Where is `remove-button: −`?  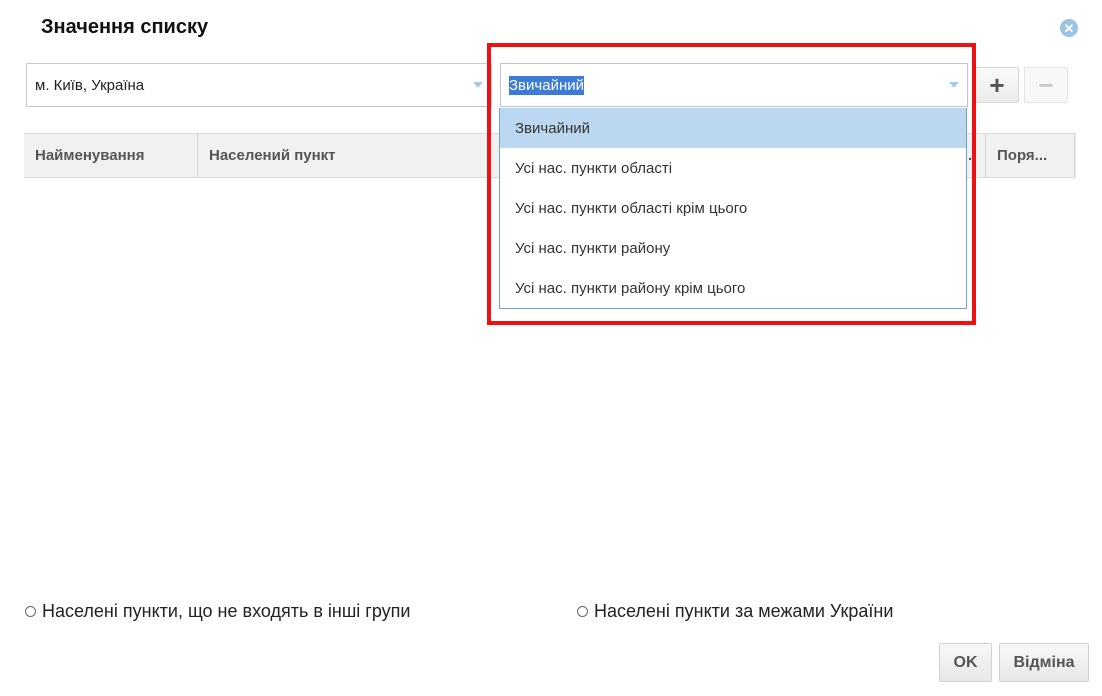 remove-button: − is located at coordinates (1046, 85).